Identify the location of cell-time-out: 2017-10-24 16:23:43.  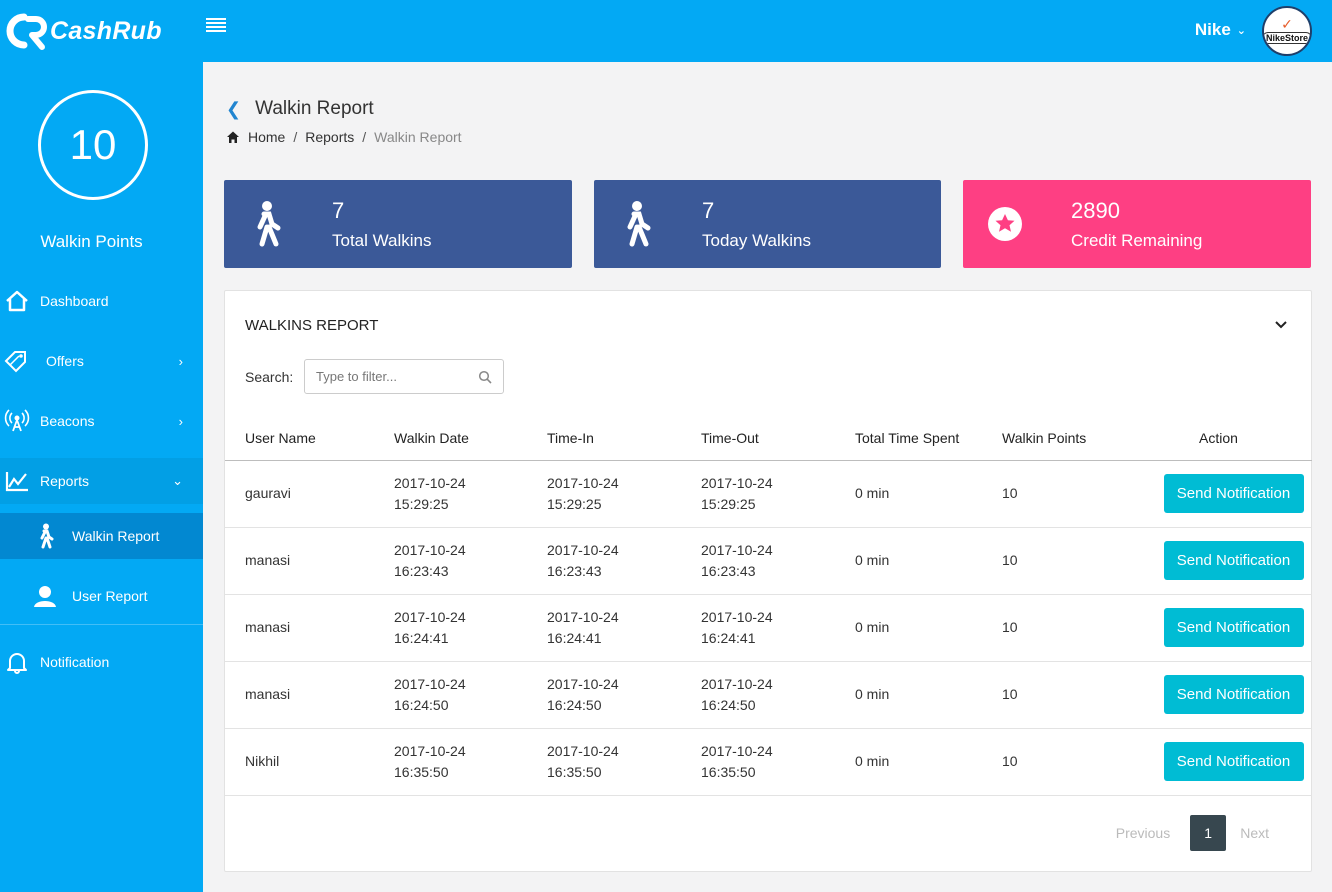
(778, 561).